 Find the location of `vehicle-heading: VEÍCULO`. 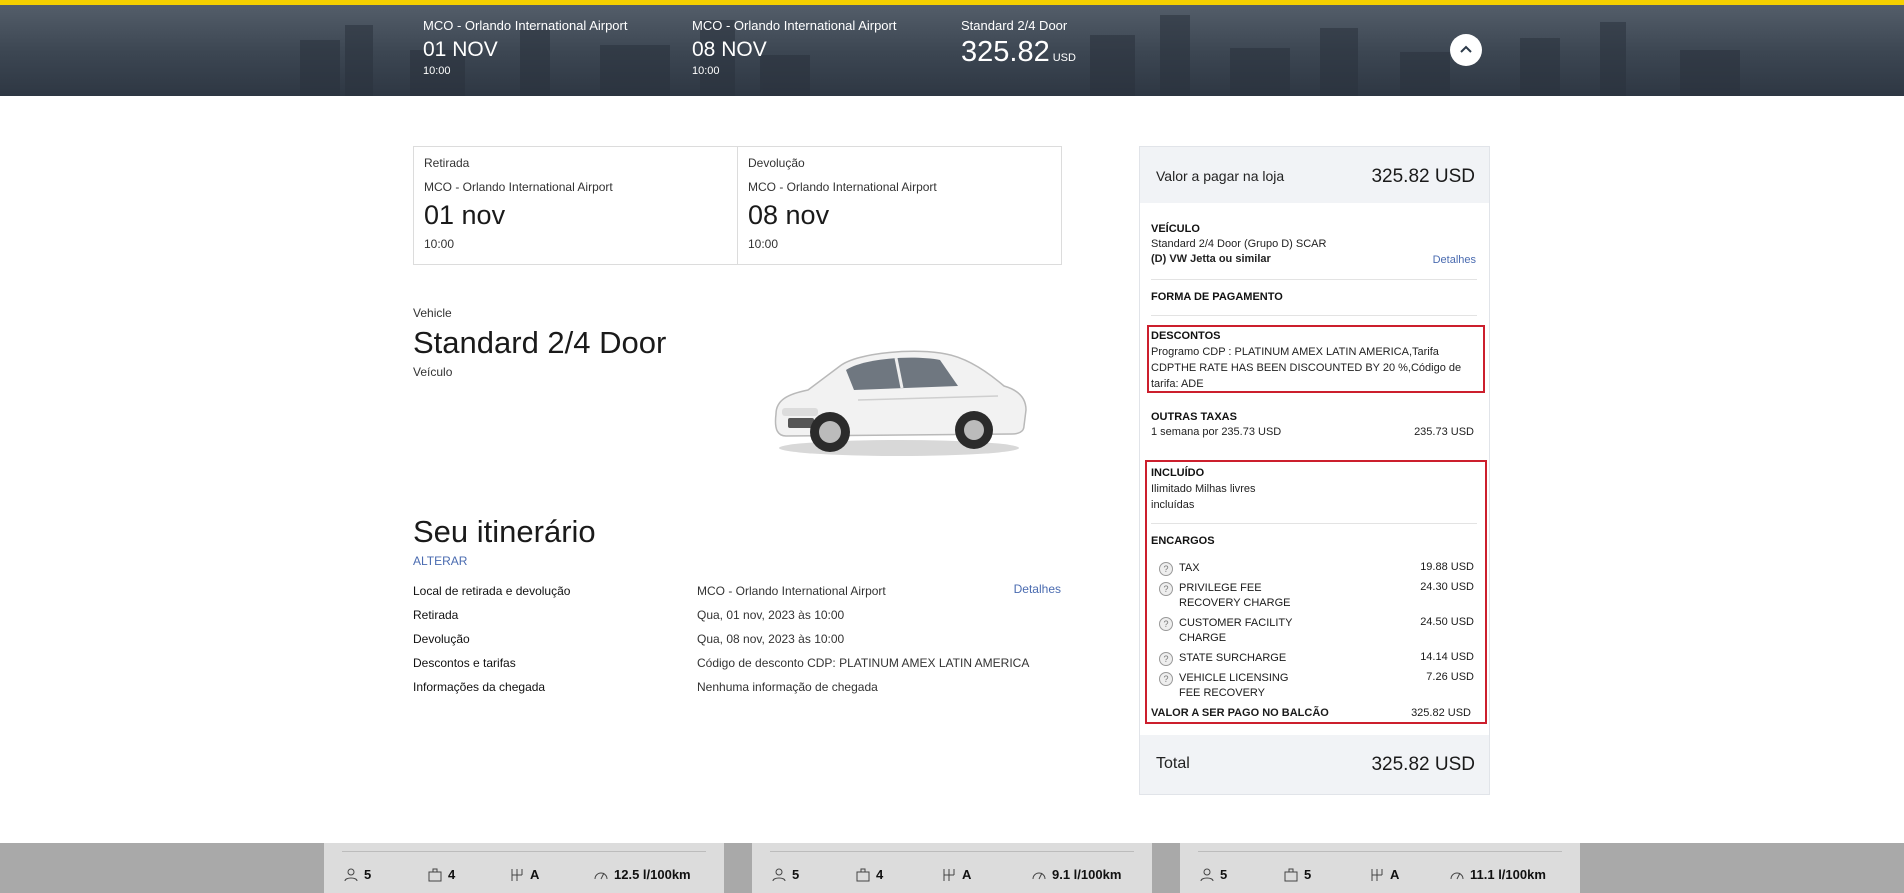

vehicle-heading: VEÍCULO is located at coordinates (1175, 229).